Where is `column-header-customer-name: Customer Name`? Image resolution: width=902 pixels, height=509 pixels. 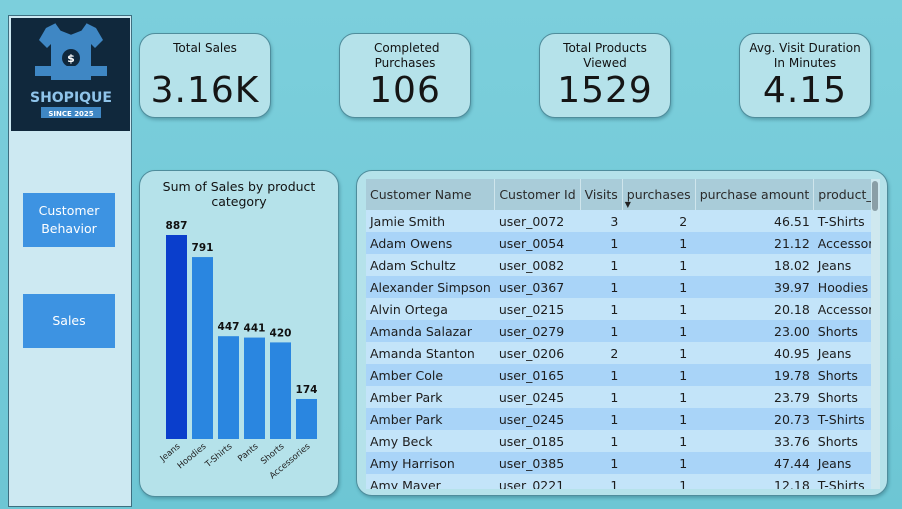 column-header-customer-name: Customer Name is located at coordinates (431, 194).